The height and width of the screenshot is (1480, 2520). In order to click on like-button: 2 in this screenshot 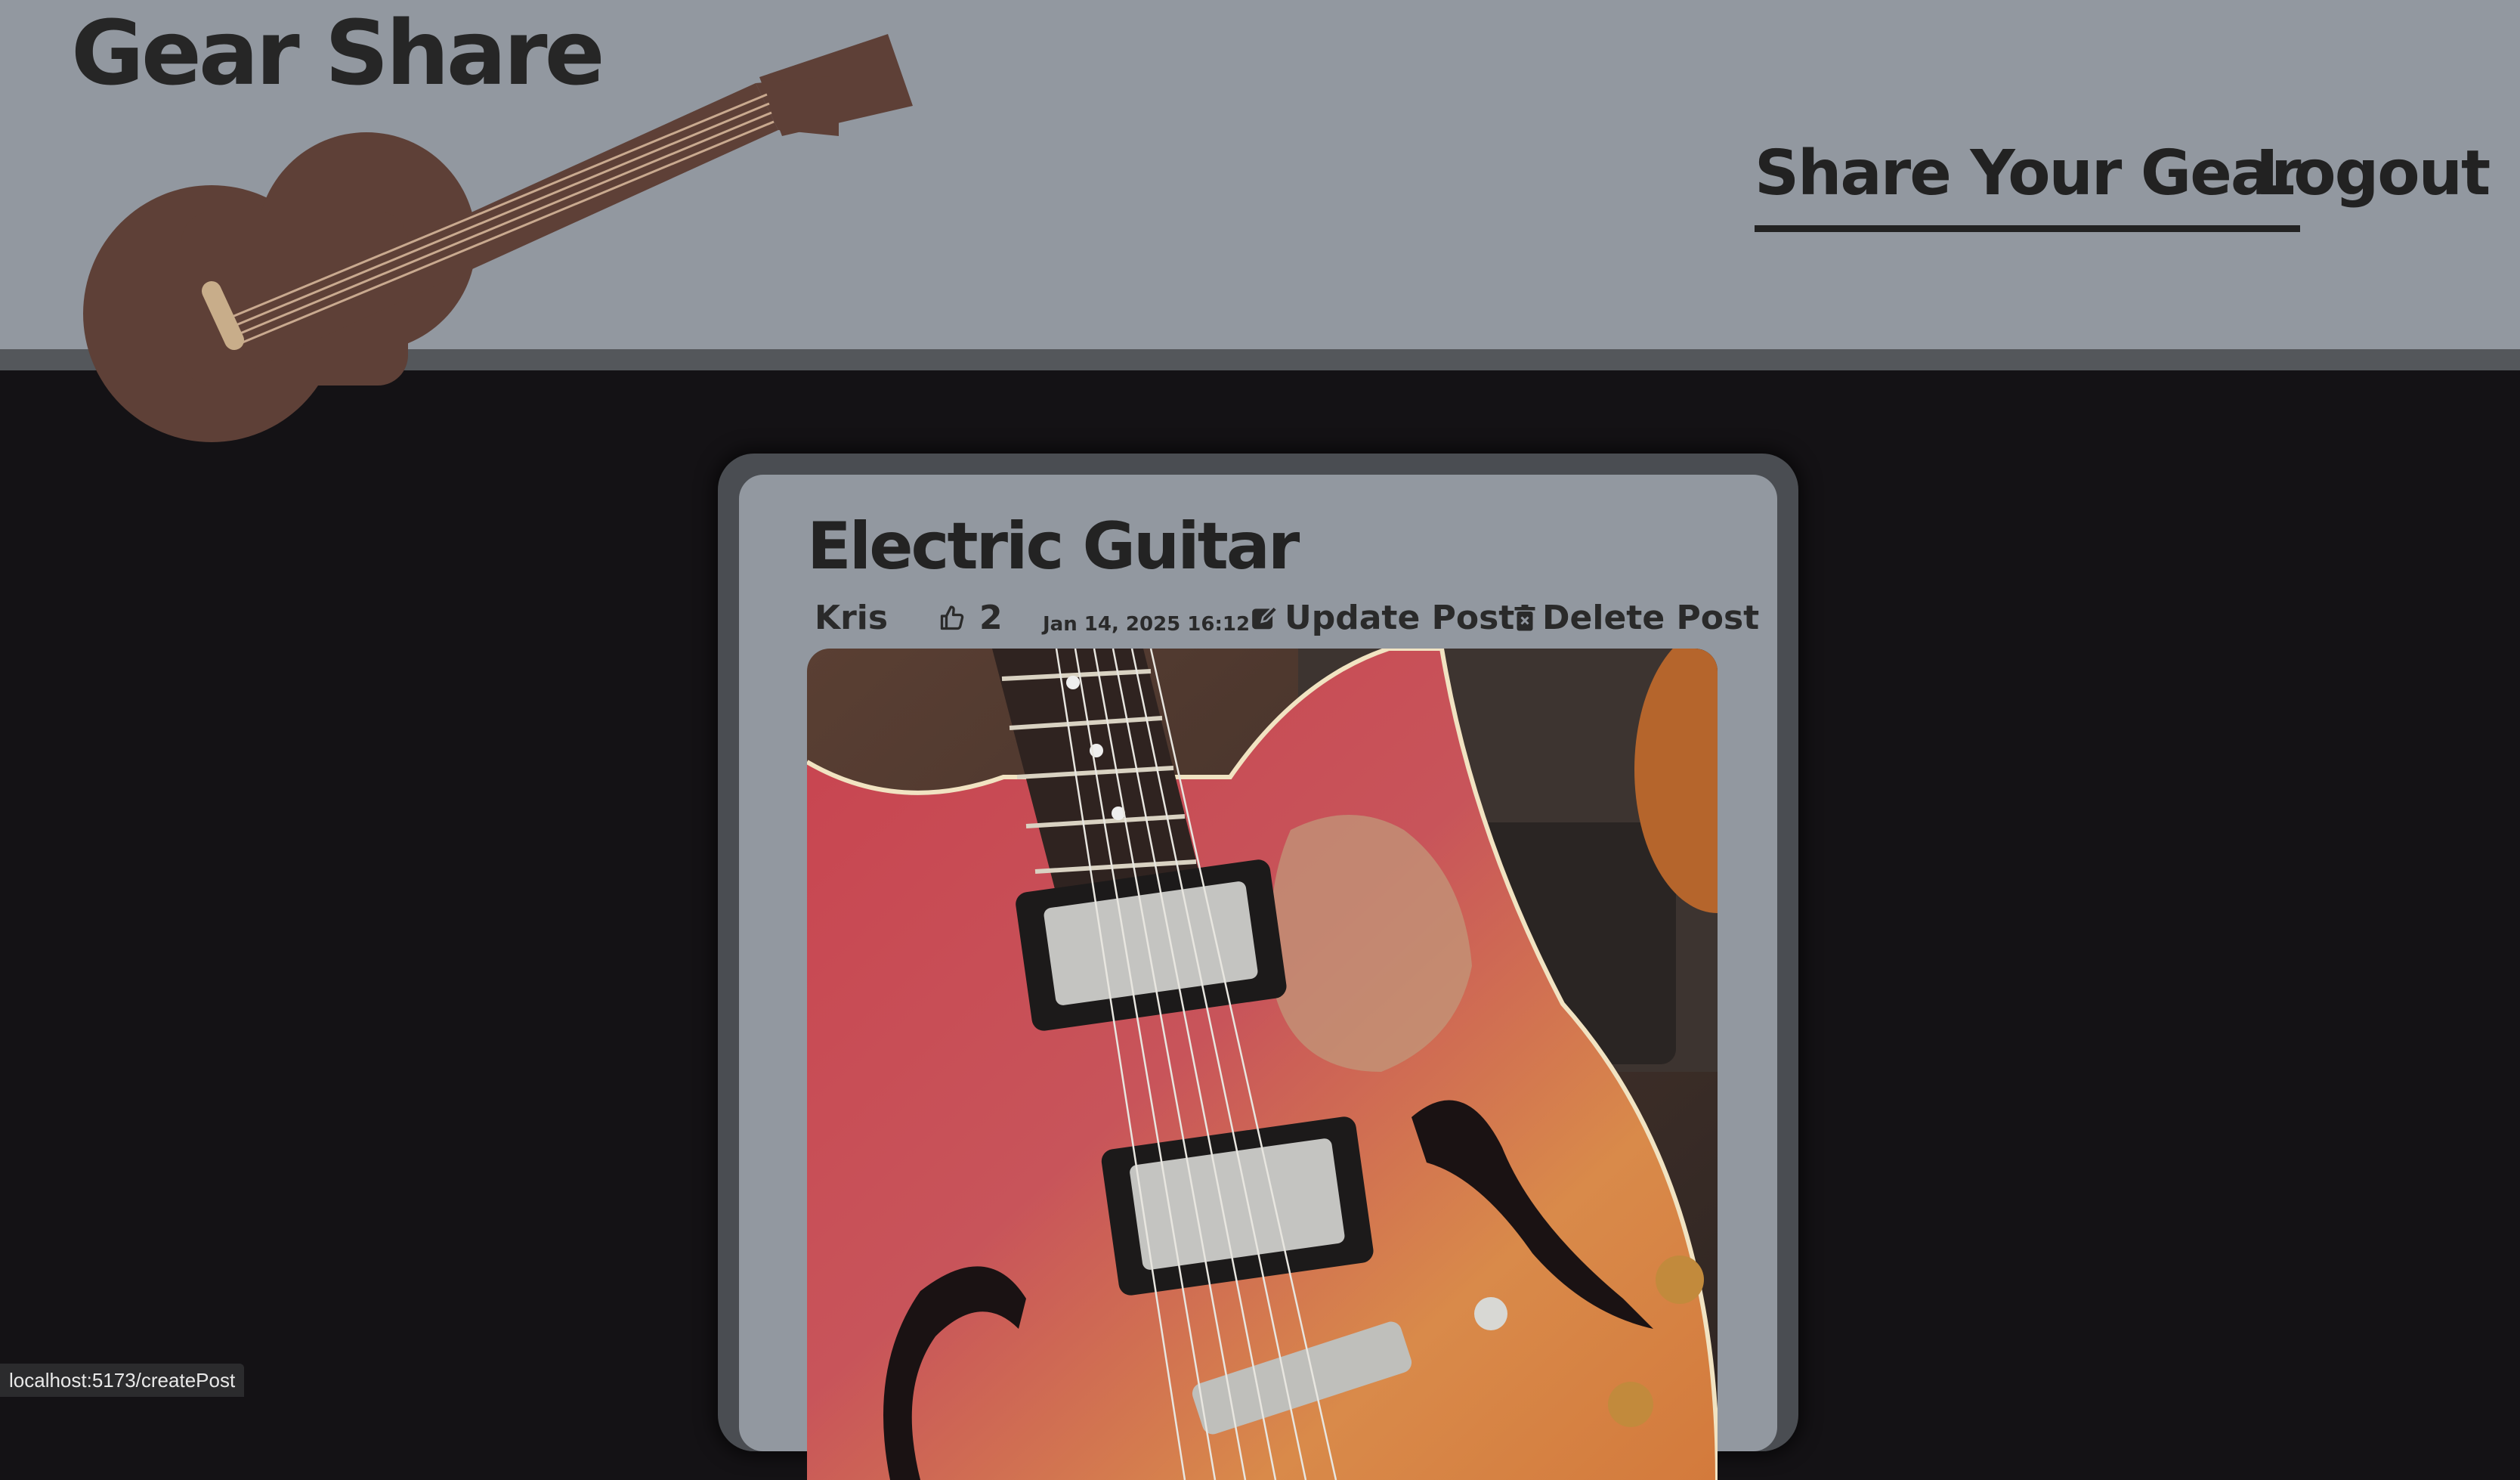, I will do `click(970, 618)`.